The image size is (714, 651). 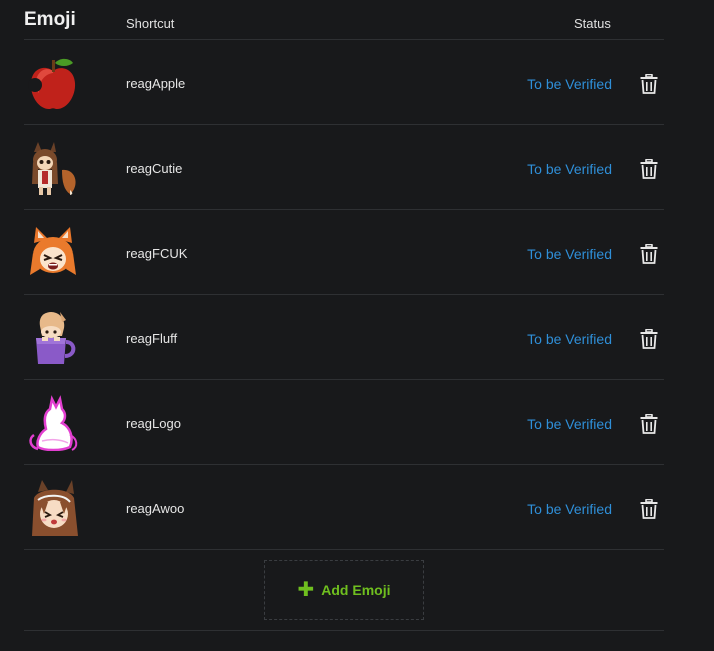 I want to click on apple-icon, so click(x=53, y=83).